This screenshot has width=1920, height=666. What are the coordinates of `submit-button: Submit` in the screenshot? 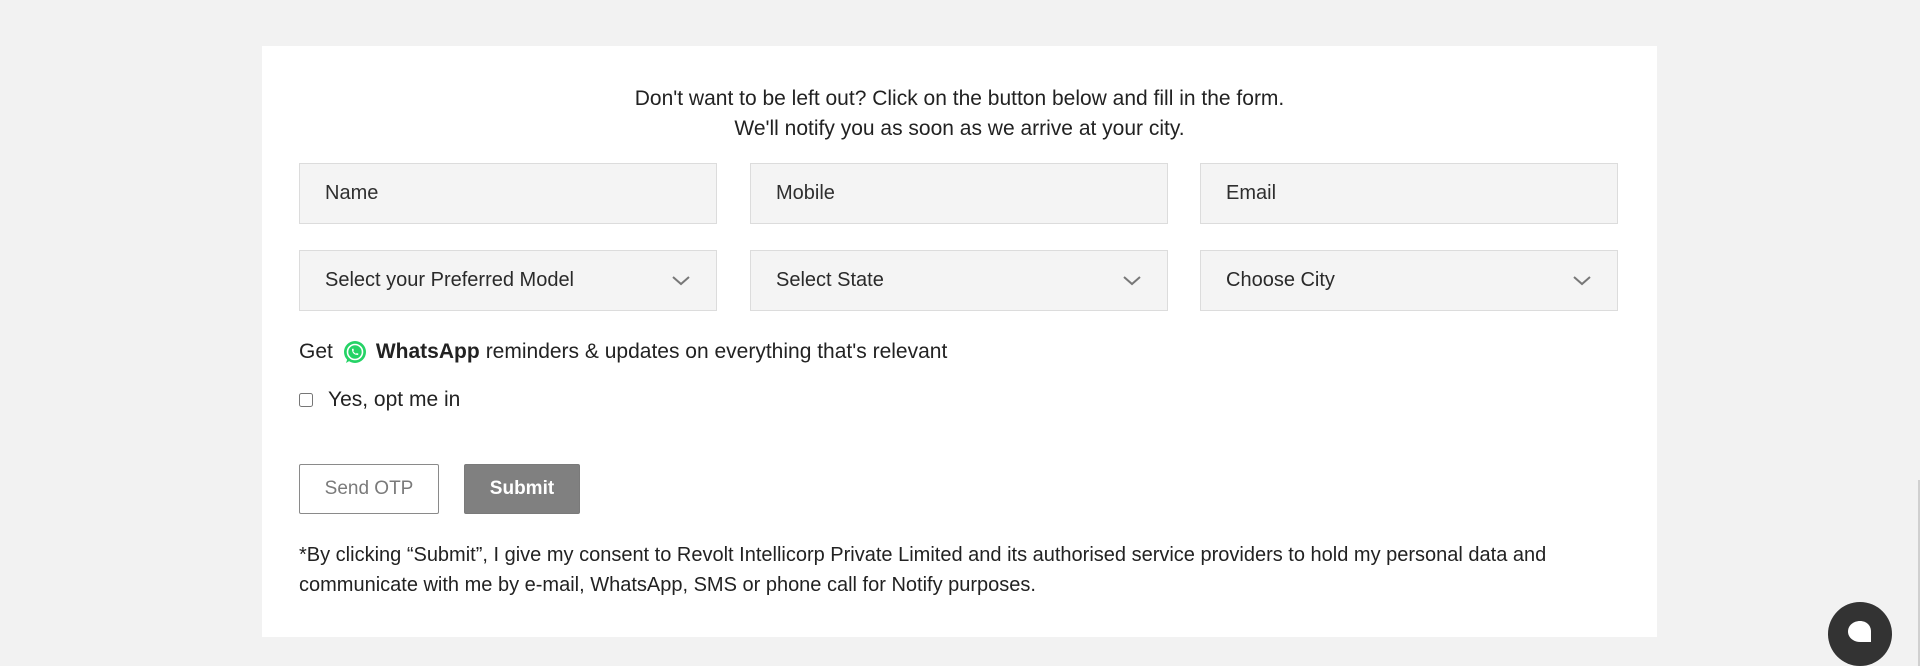 It's located at (522, 489).